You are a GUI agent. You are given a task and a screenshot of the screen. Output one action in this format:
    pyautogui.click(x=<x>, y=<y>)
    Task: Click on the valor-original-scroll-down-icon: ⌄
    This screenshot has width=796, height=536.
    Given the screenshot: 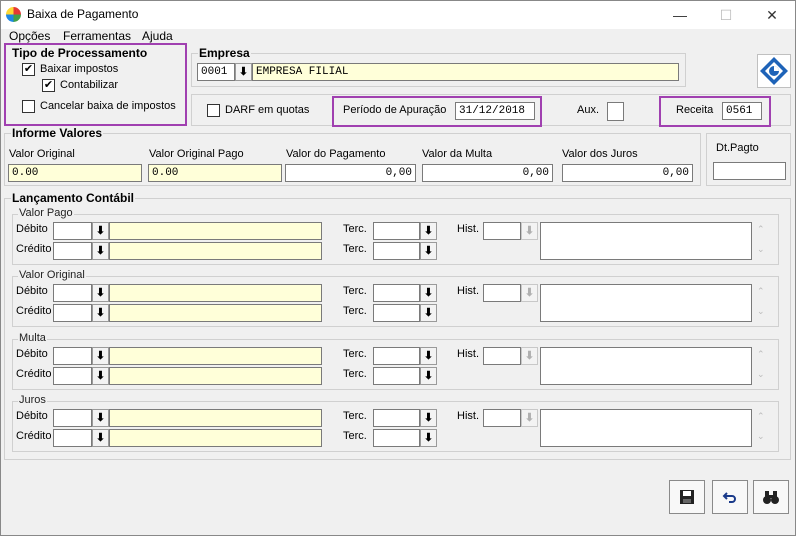 What is the action you would take?
    pyautogui.click(x=761, y=311)
    